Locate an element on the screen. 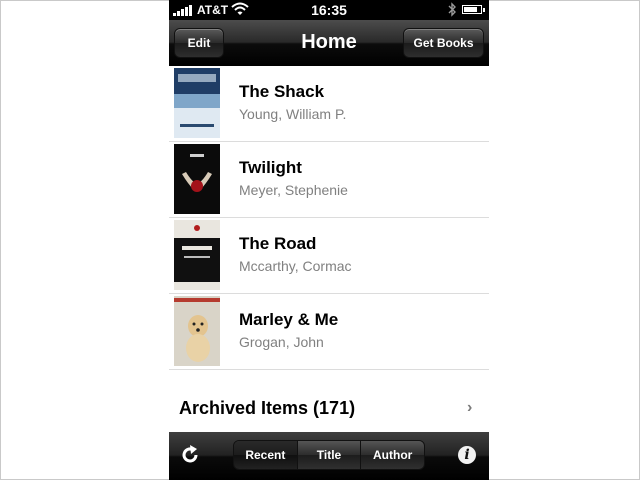  book-row-the-shack: The Shack Young, William P. is located at coordinates (329, 104).